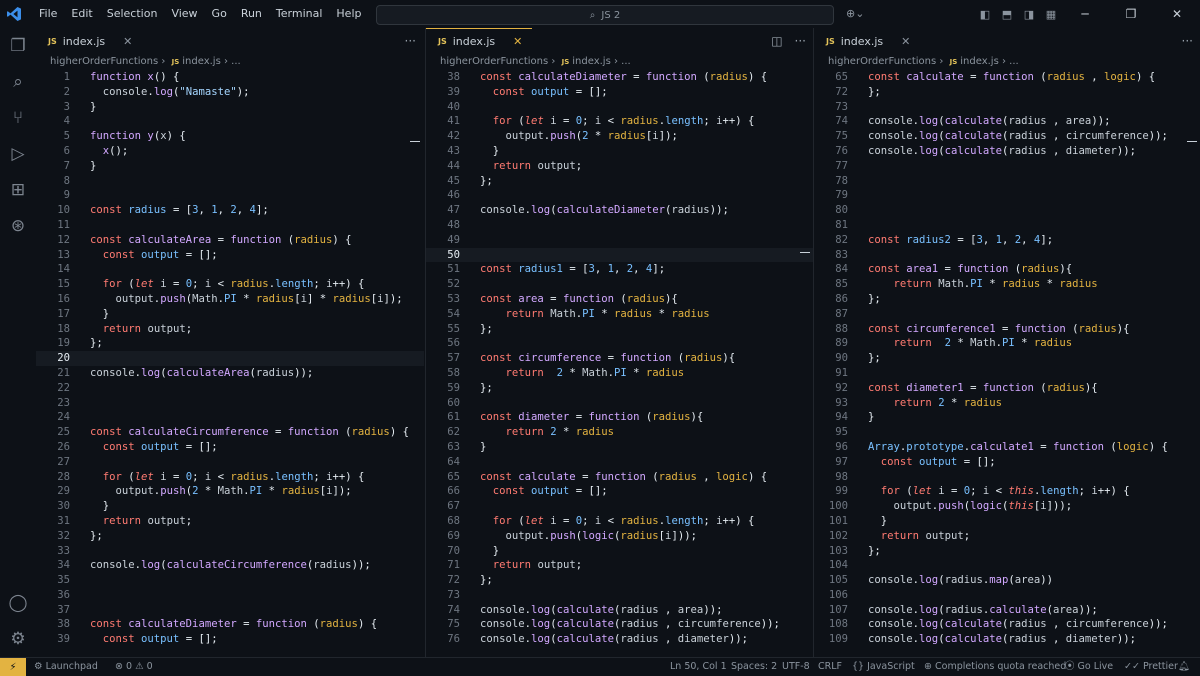 The image size is (1200, 676). Describe the element at coordinates (620, 240) in the screenshot. I see `code-line: 49` at that location.